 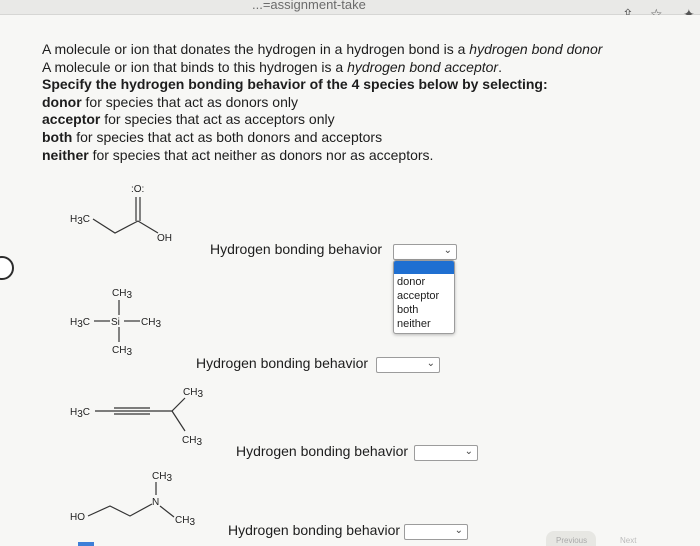 What do you see at coordinates (314, 530) in the screenshot?
I see `species-4-label: Hydrogen bonding behavior` at bounding box center [314, 530].